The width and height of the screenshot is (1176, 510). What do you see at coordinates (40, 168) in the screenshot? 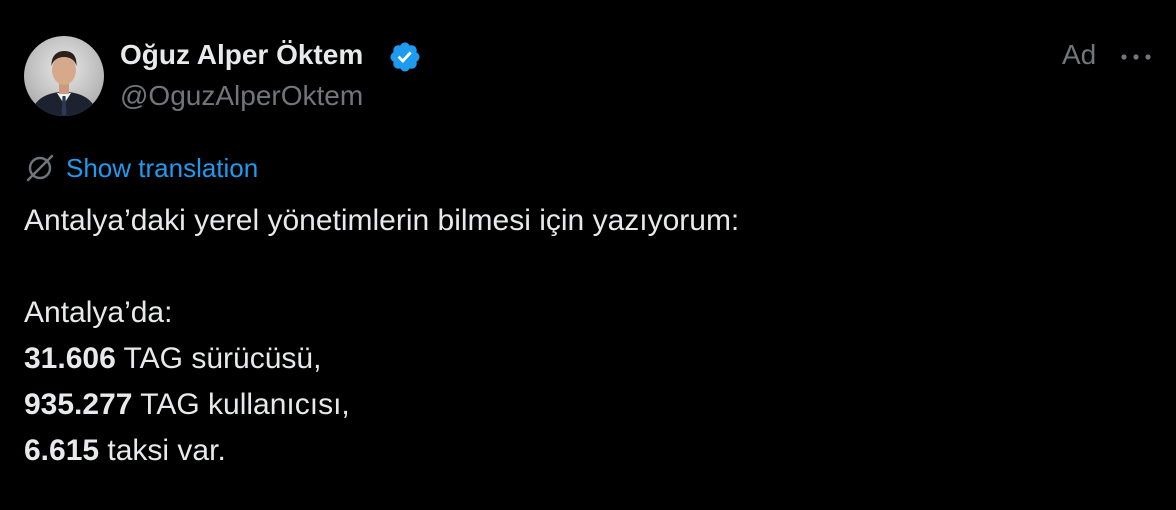
I see `translate-globe-icon` at bounding box center [40, 168].